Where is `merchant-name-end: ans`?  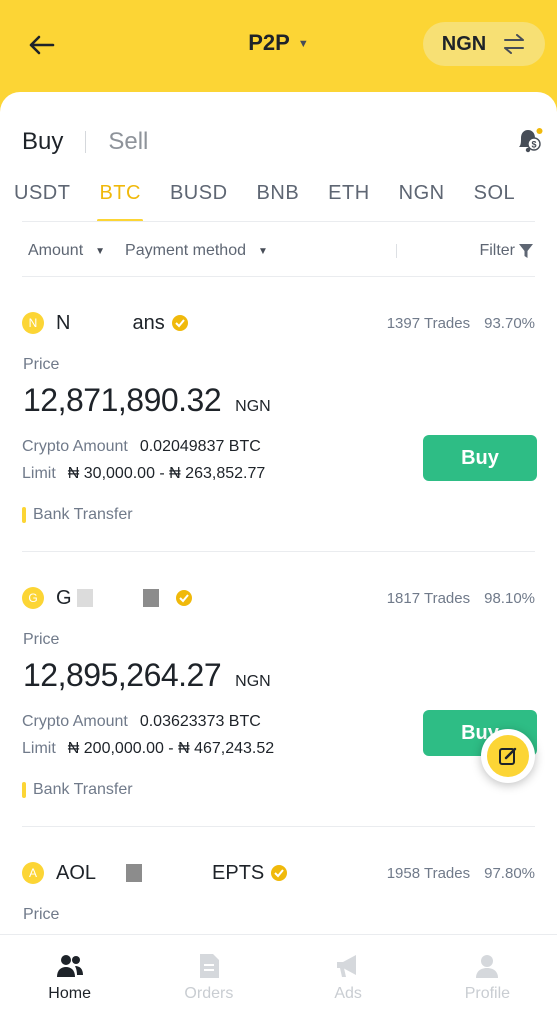 merchant-name-end: ans is located at coordinates (148, 322).